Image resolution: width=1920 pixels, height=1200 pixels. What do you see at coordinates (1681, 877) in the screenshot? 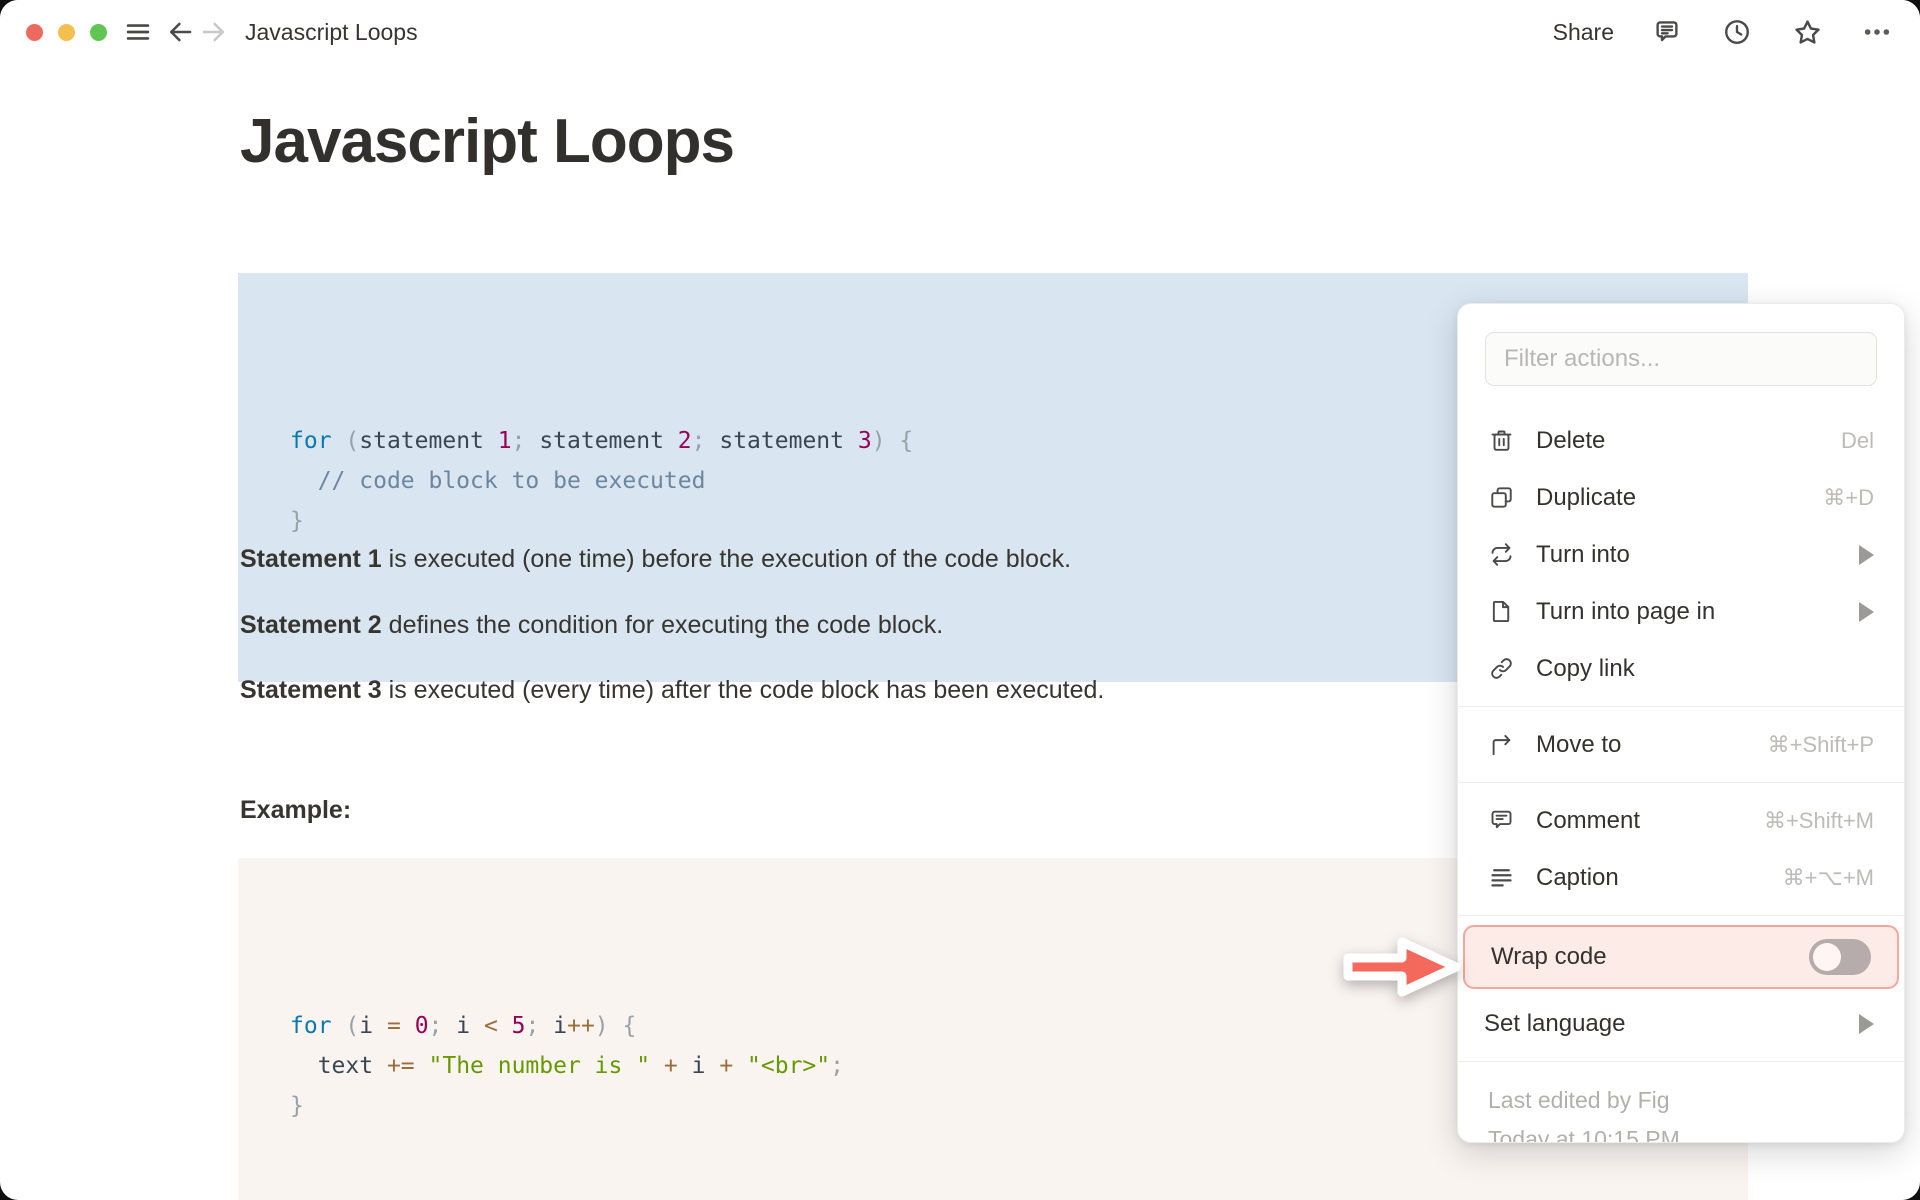
I see `menu-item-caption: Caption ⌘+⌥+M` at bounding box center [1681, 877].